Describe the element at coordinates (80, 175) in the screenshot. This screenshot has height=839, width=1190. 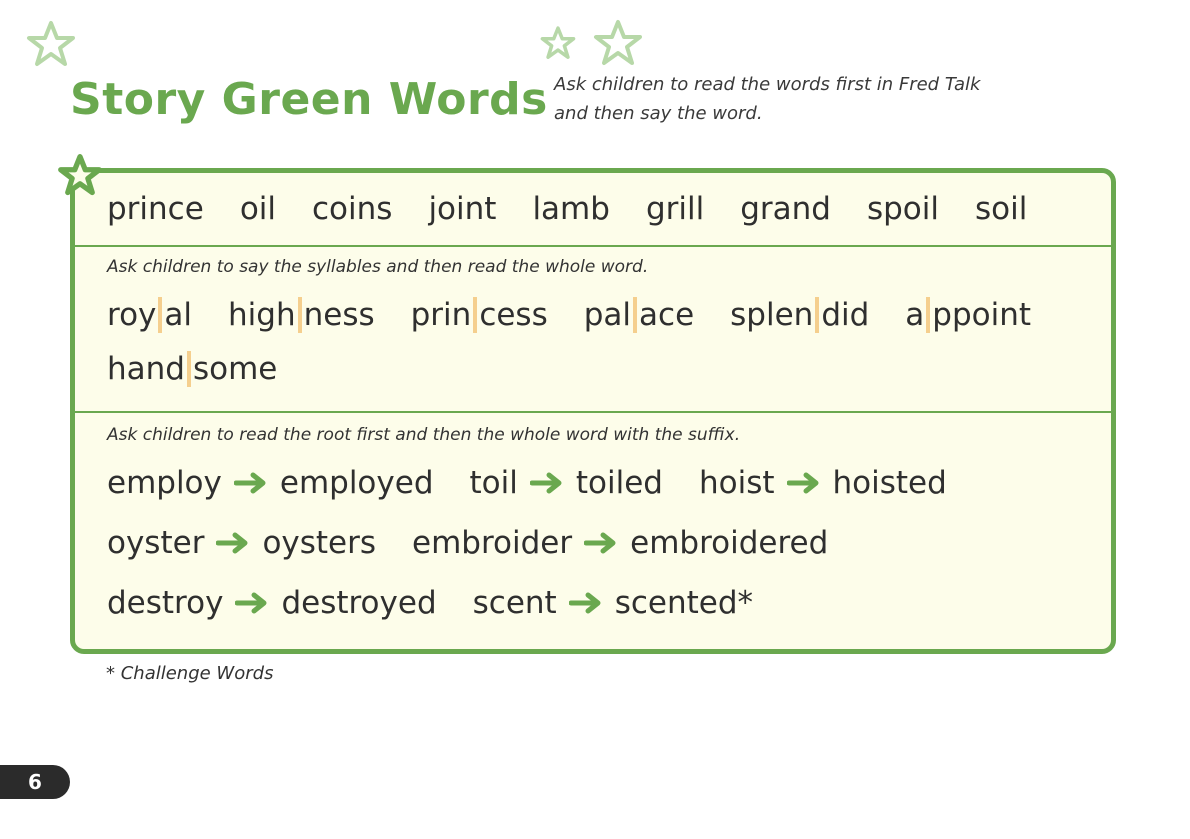
I see `star-icon` at that location.